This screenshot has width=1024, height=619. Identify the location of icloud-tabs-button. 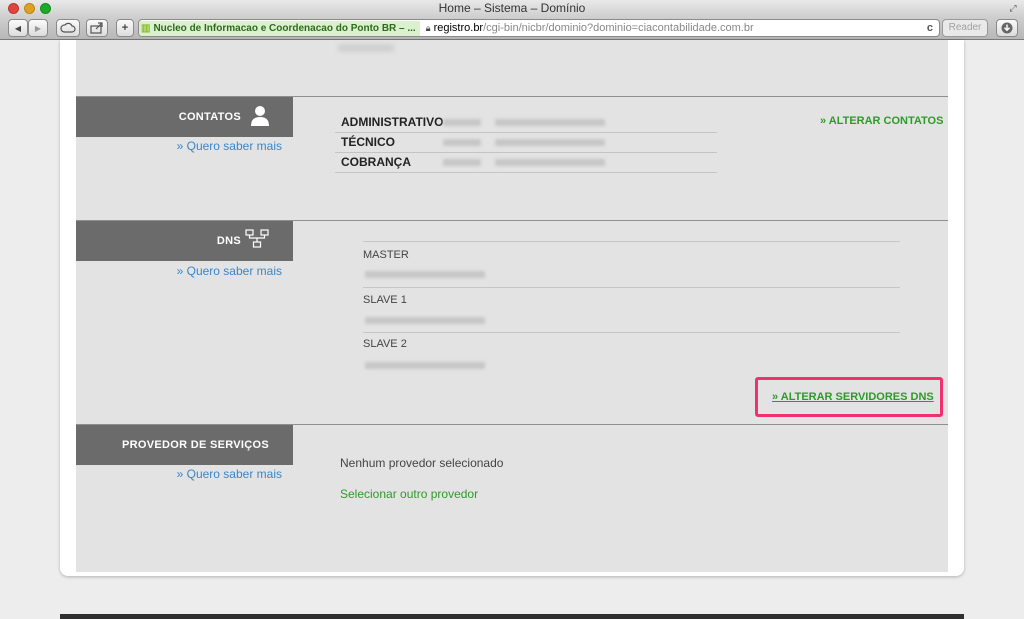
(68, 28).